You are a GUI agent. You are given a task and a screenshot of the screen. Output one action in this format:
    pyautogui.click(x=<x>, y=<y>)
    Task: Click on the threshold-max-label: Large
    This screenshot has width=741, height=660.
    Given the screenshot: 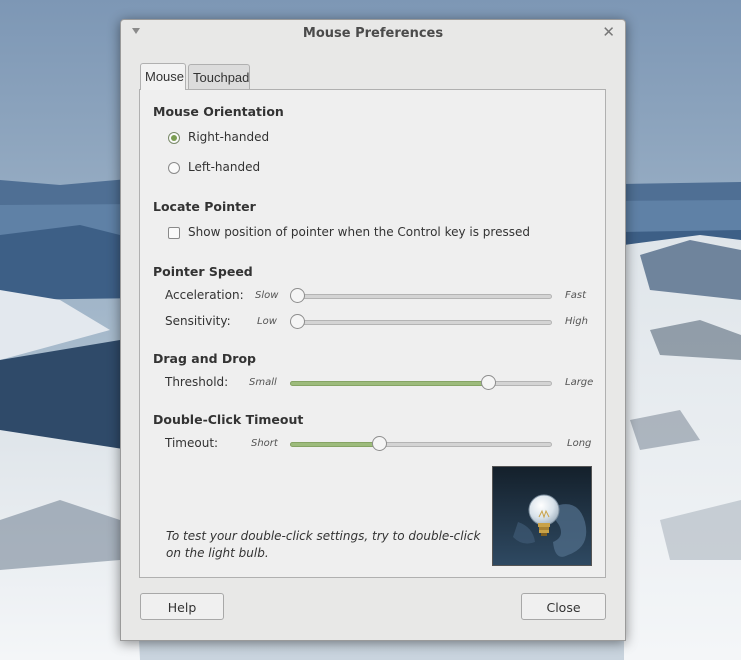 What is the action you would take?
    pyautogui.click(x=579, y=382)
    